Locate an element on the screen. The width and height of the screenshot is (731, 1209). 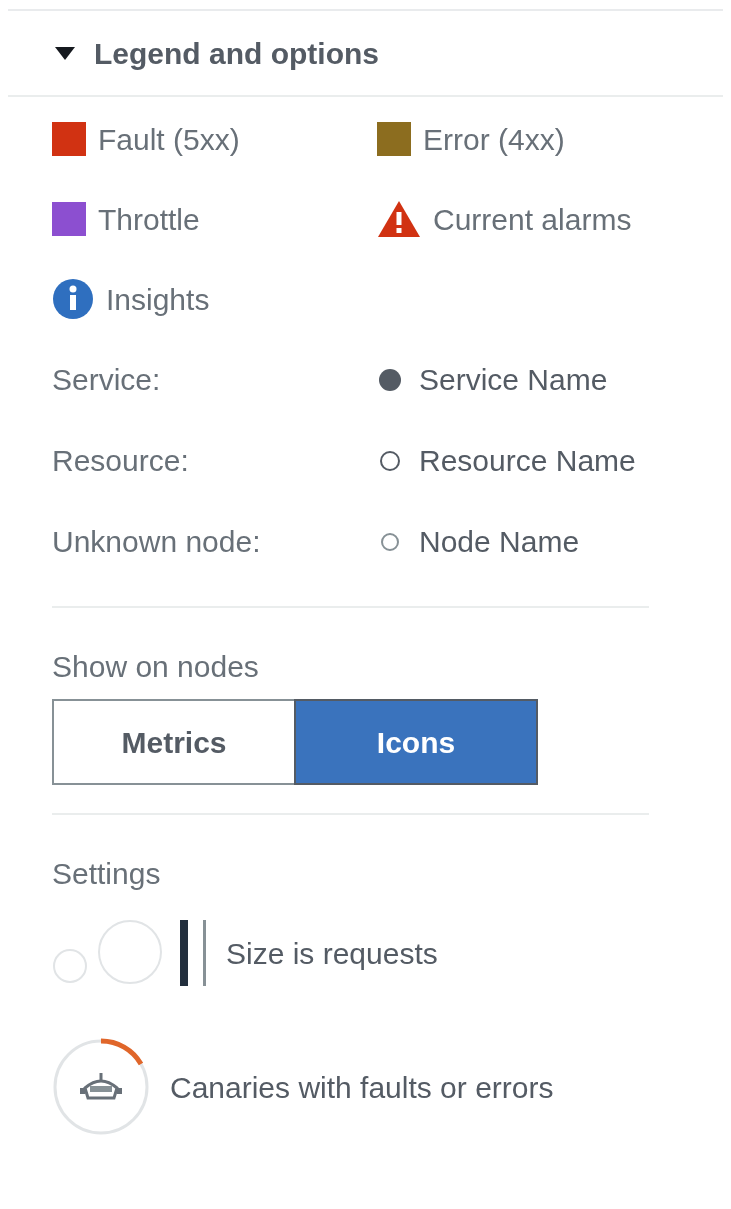
section-label: Show on nodes is located at coordinates (156, 667).